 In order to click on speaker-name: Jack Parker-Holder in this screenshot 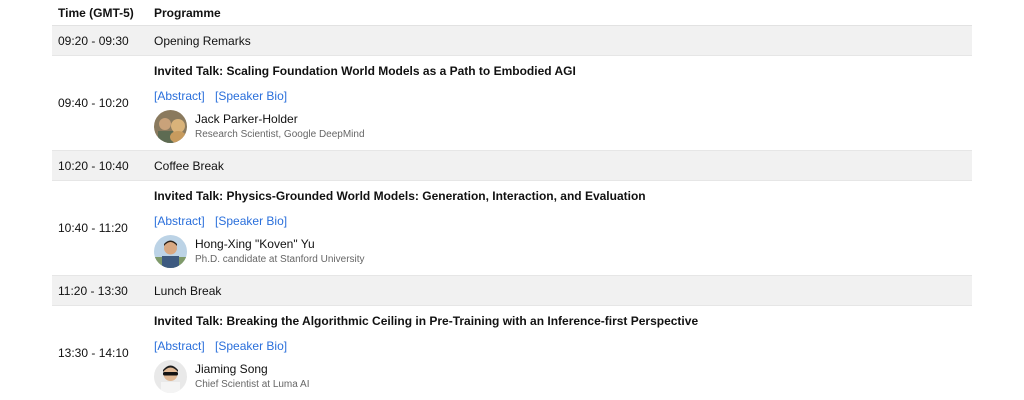, I will do `click(280, 119)`.